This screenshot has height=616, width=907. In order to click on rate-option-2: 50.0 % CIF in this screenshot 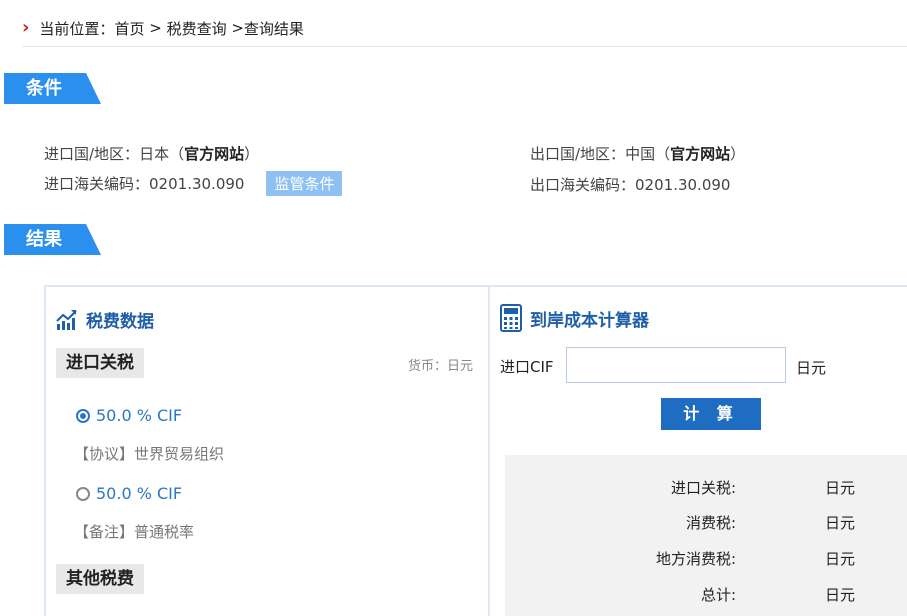, I will do `click(129, 493)`.